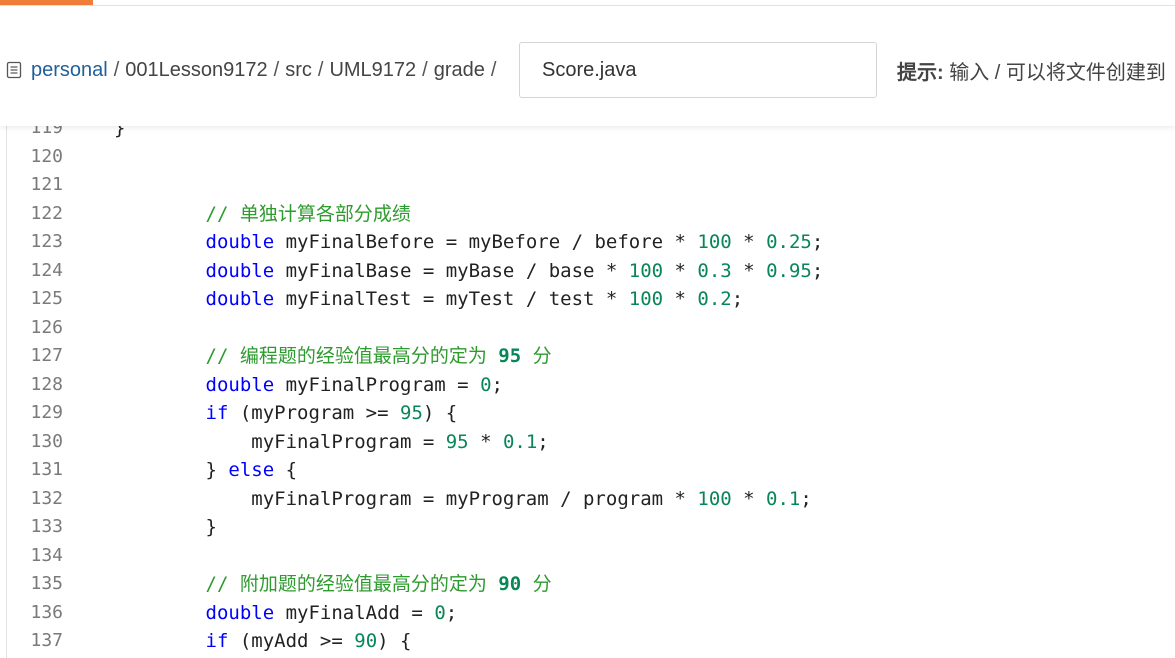 This screenshot has height=658, width=1175. Describe the element at coordinates (286, 470) in the screenshot. I see `code-token: {` at that location.